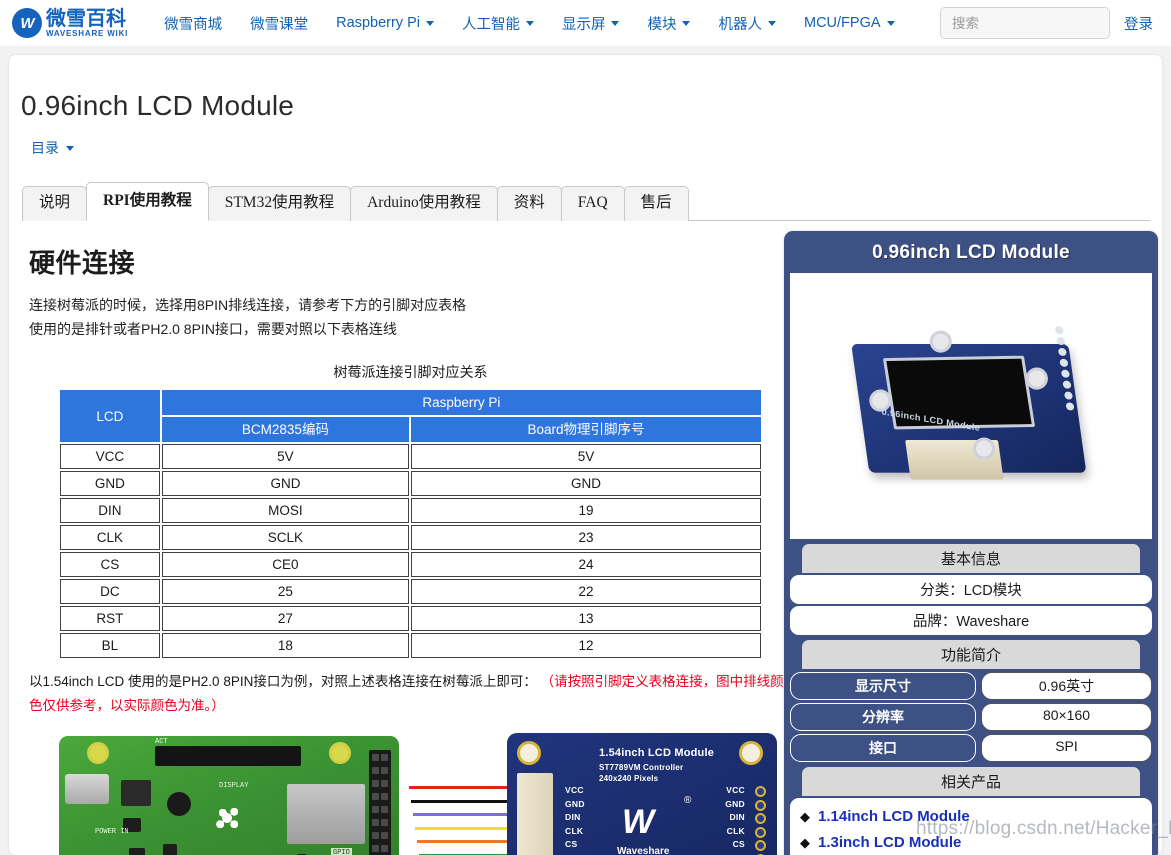 The height and width of the screenshot is (855, 1171). I want to click on infobox-basic-row: 品牌：Waveshare, so click(971, 620).